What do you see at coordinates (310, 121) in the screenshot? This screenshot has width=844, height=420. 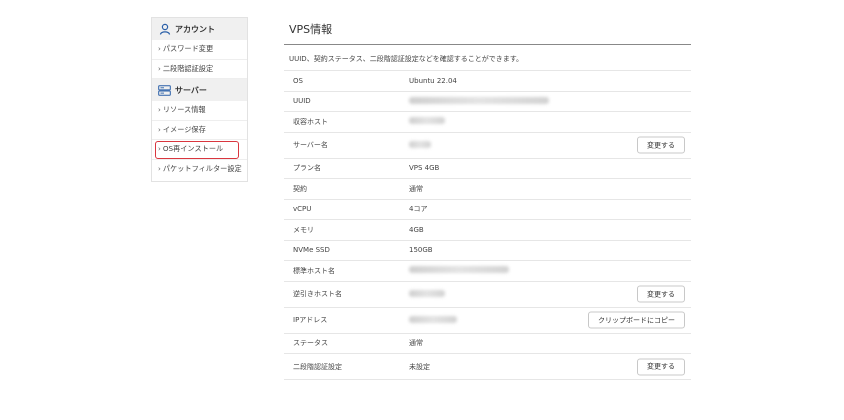 I see `row-label: 収容ホスト` at bounding box center [310, 121].